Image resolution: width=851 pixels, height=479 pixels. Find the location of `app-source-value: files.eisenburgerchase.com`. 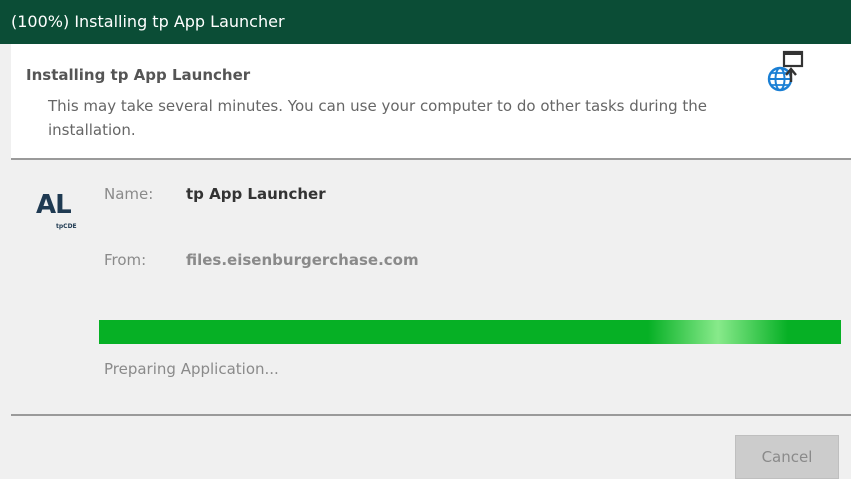

app-source-value: files.eisenburgerchase.com is located at coordinates (302, 260).